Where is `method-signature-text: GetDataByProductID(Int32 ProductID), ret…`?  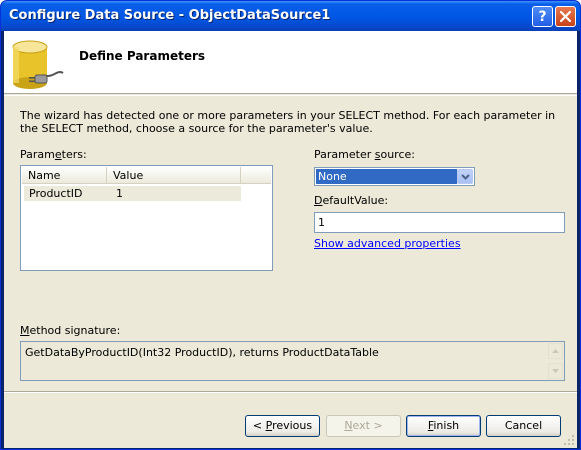 method-signature-text: GetDataByProductID(Int32 ProductID), ret… is located at coordinates (202, 352).